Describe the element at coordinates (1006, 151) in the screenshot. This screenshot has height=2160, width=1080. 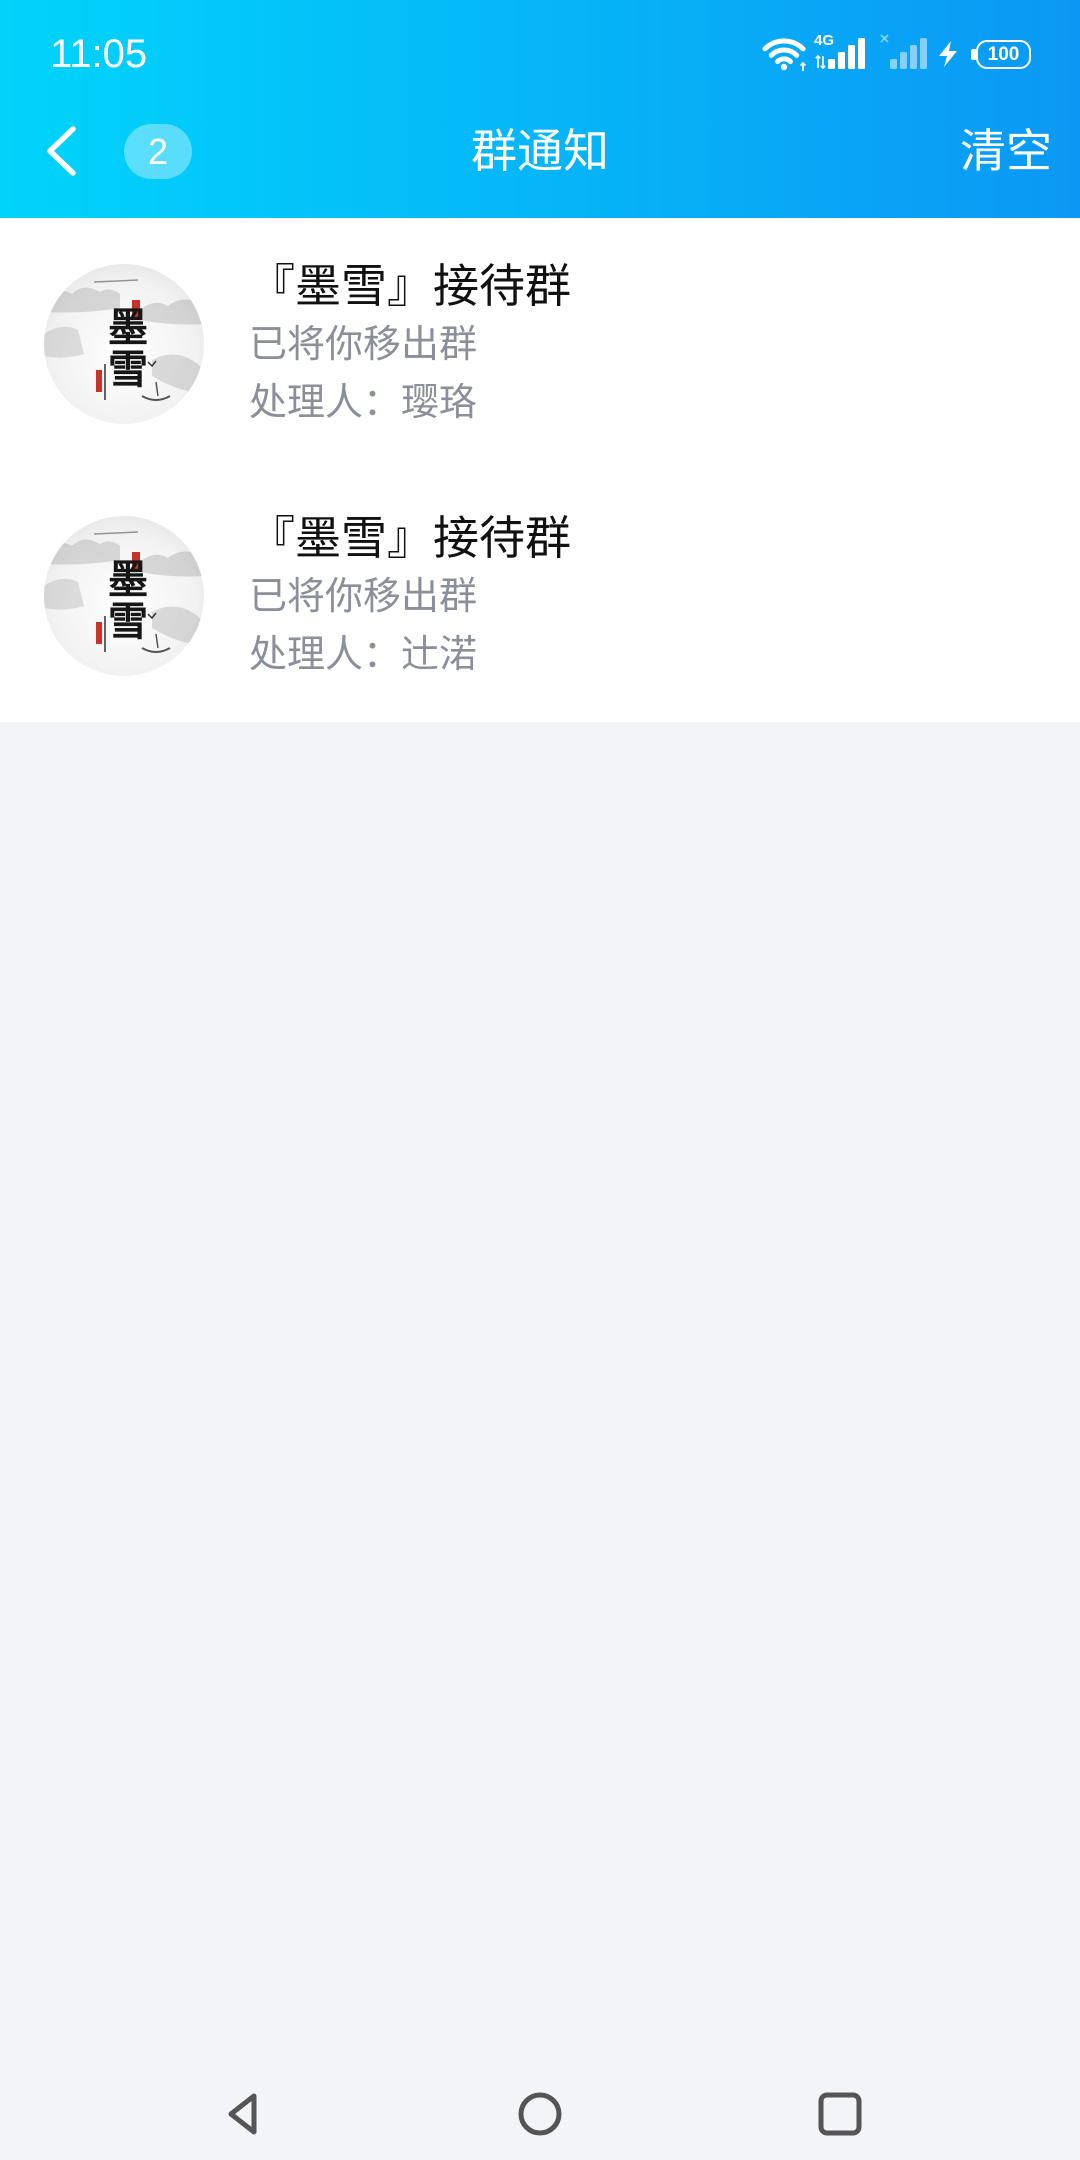
I see `clear-button: 清空` at that location.